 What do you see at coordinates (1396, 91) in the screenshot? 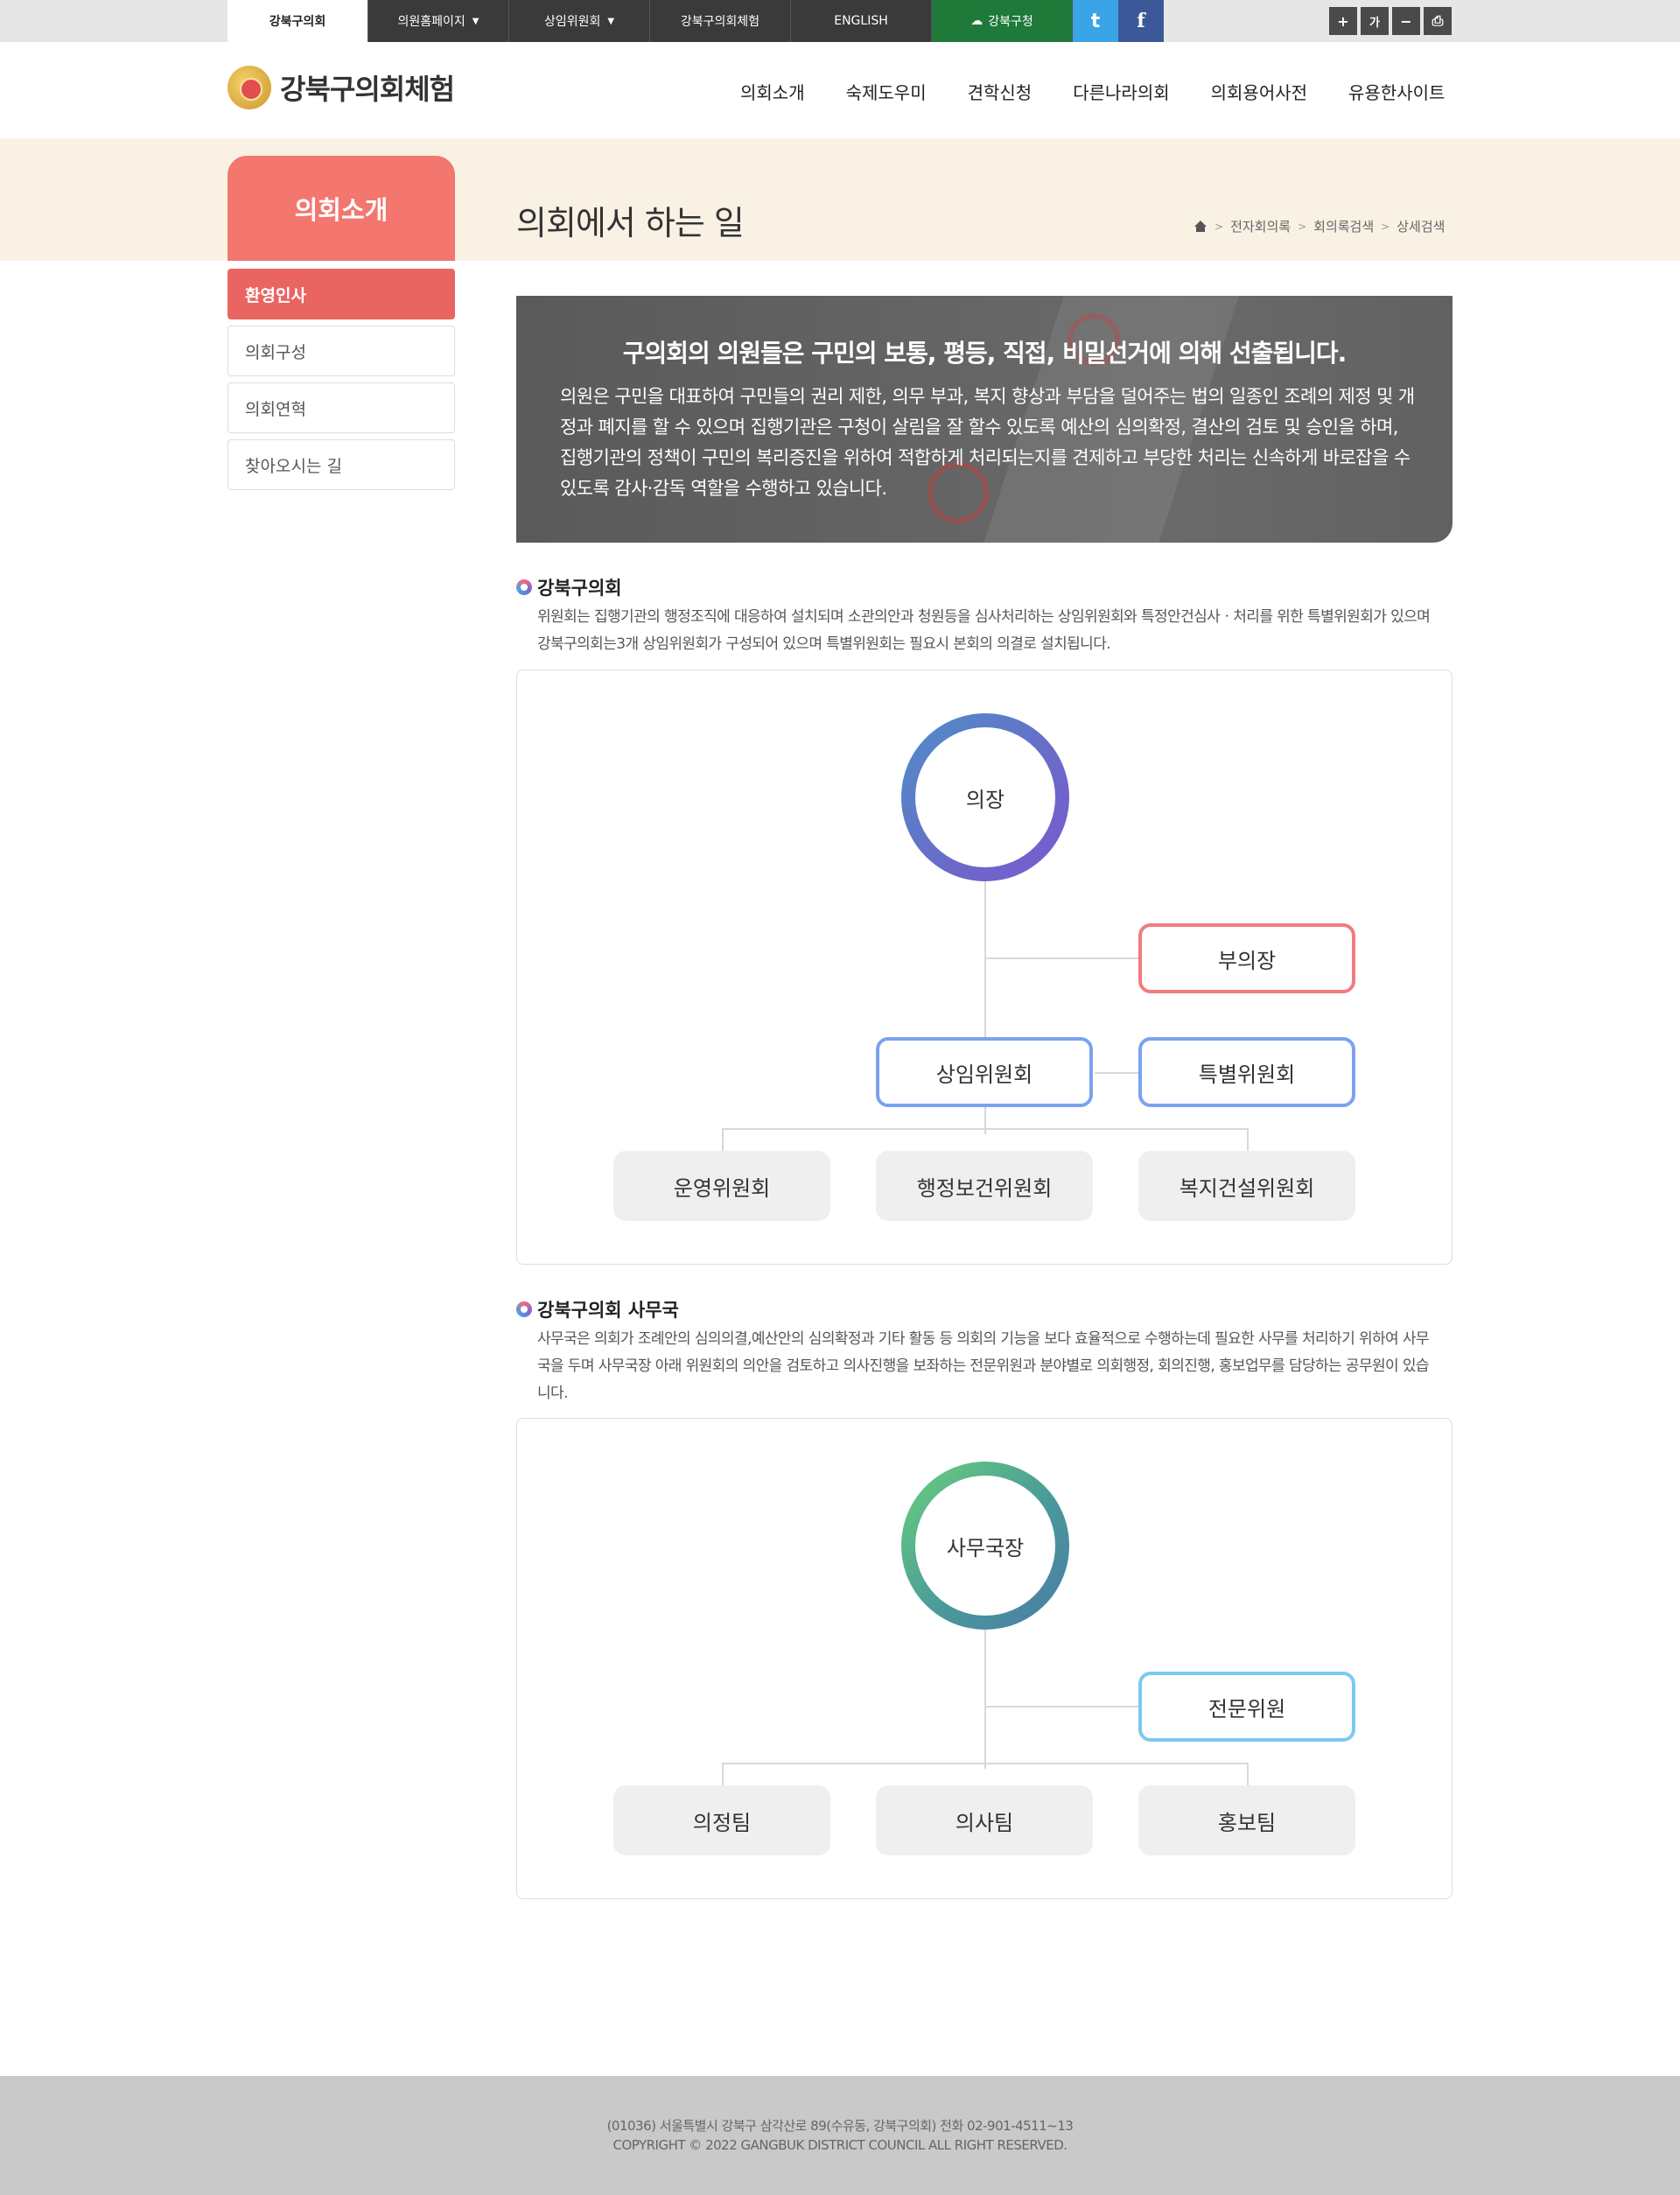
I see `nav-useful-sites: 유용한사이트` at bounding box center [1396, 91].